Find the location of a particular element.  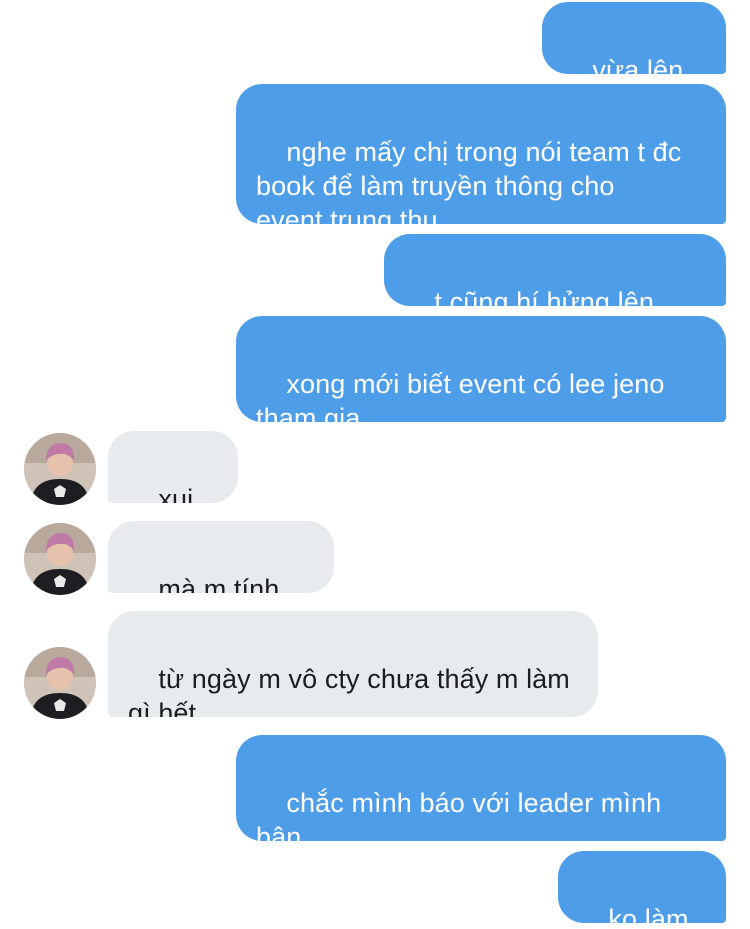

sent-message-bubble: t cũng hí hửng lên plan is located at coordinates (555, 270).